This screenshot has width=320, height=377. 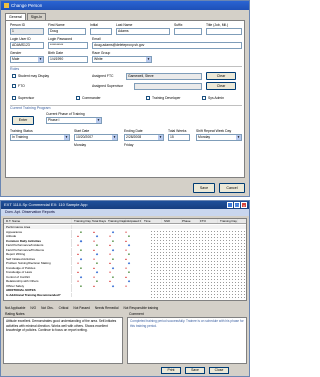 What do you see at coordinates (125, 272) in the screenshot?
I see `table-row: Knowledge of Laws ▲ ◆ ● ■` at bounding box center [125, 272].